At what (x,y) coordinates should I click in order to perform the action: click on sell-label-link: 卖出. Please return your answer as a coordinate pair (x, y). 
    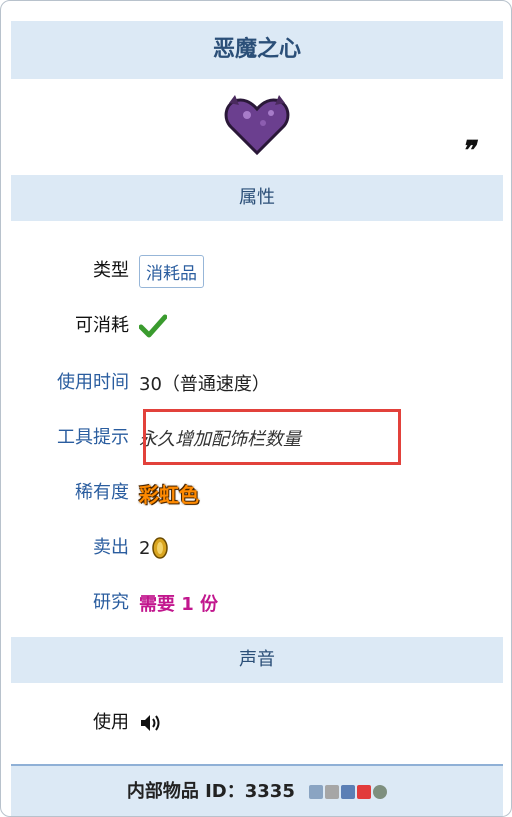
    Looking at the image, I should click on (111, 548).